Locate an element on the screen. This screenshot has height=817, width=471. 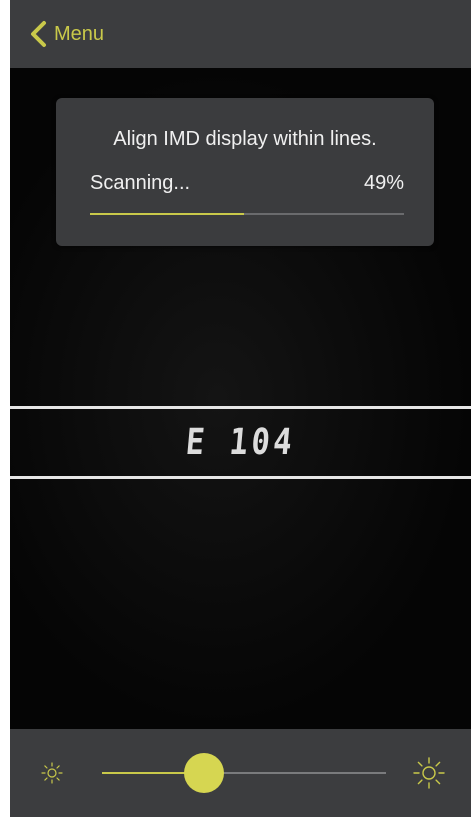
brightness-slider-thumb is located at coordinates (204, 773).